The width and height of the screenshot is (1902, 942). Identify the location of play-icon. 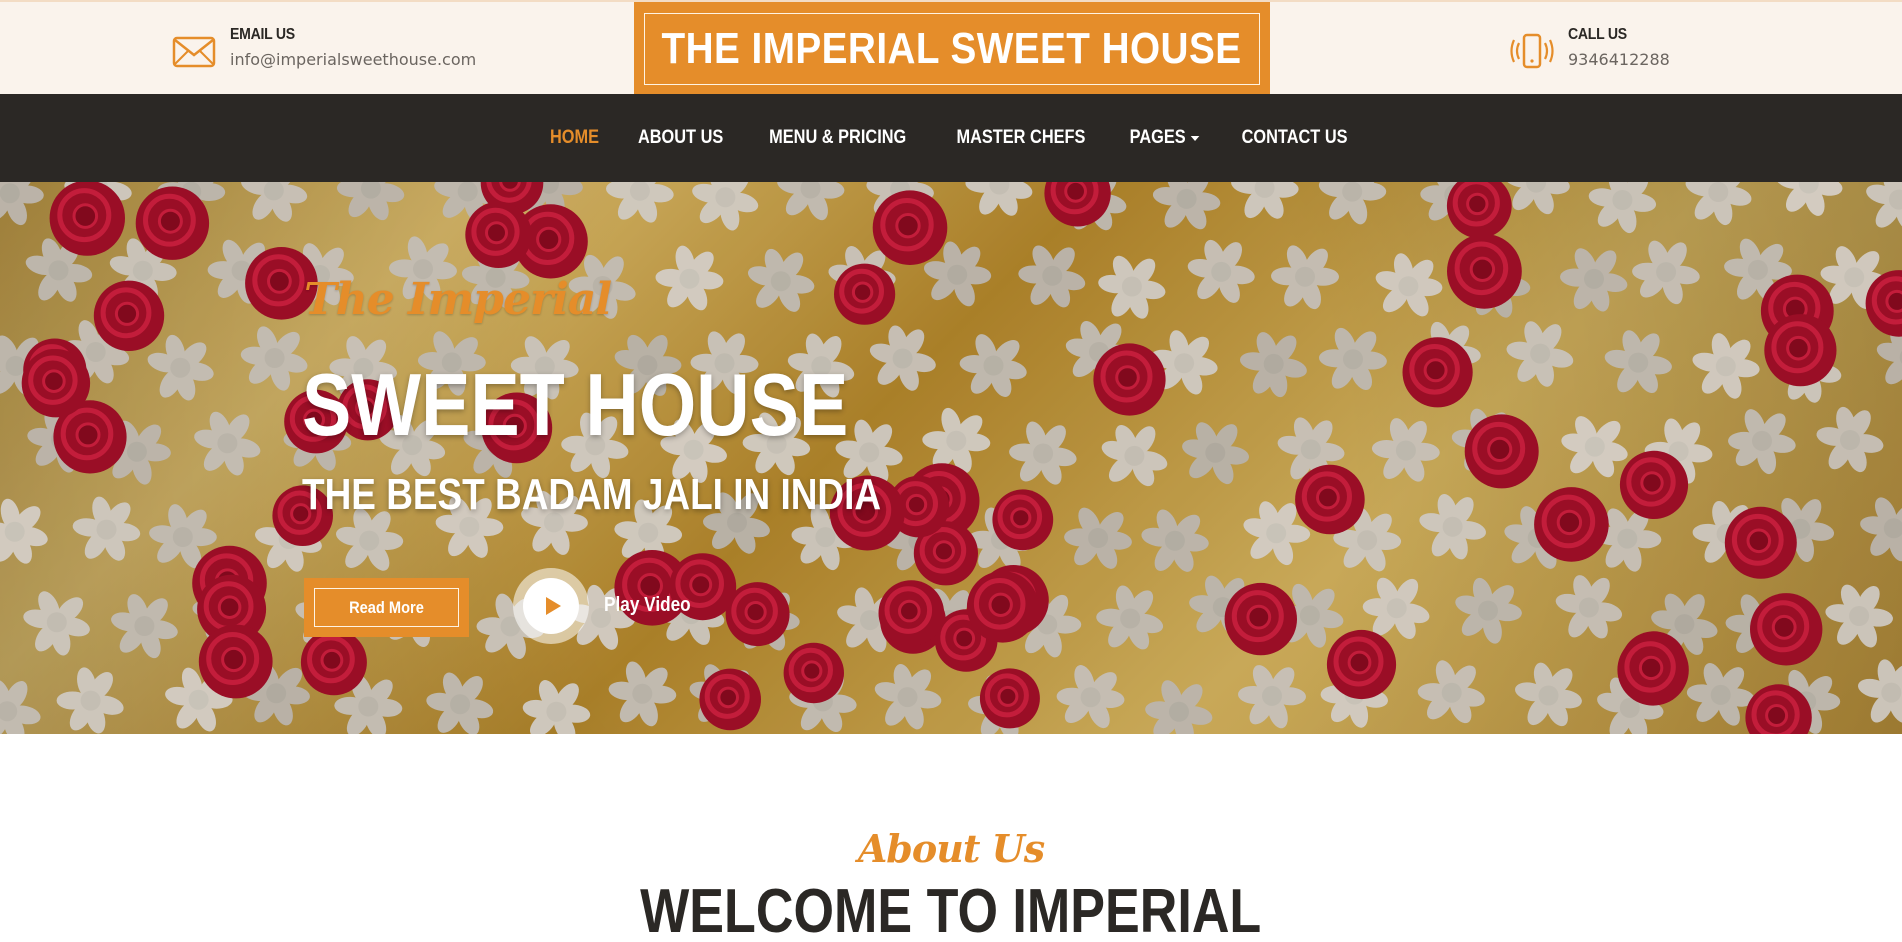
(553, 606).